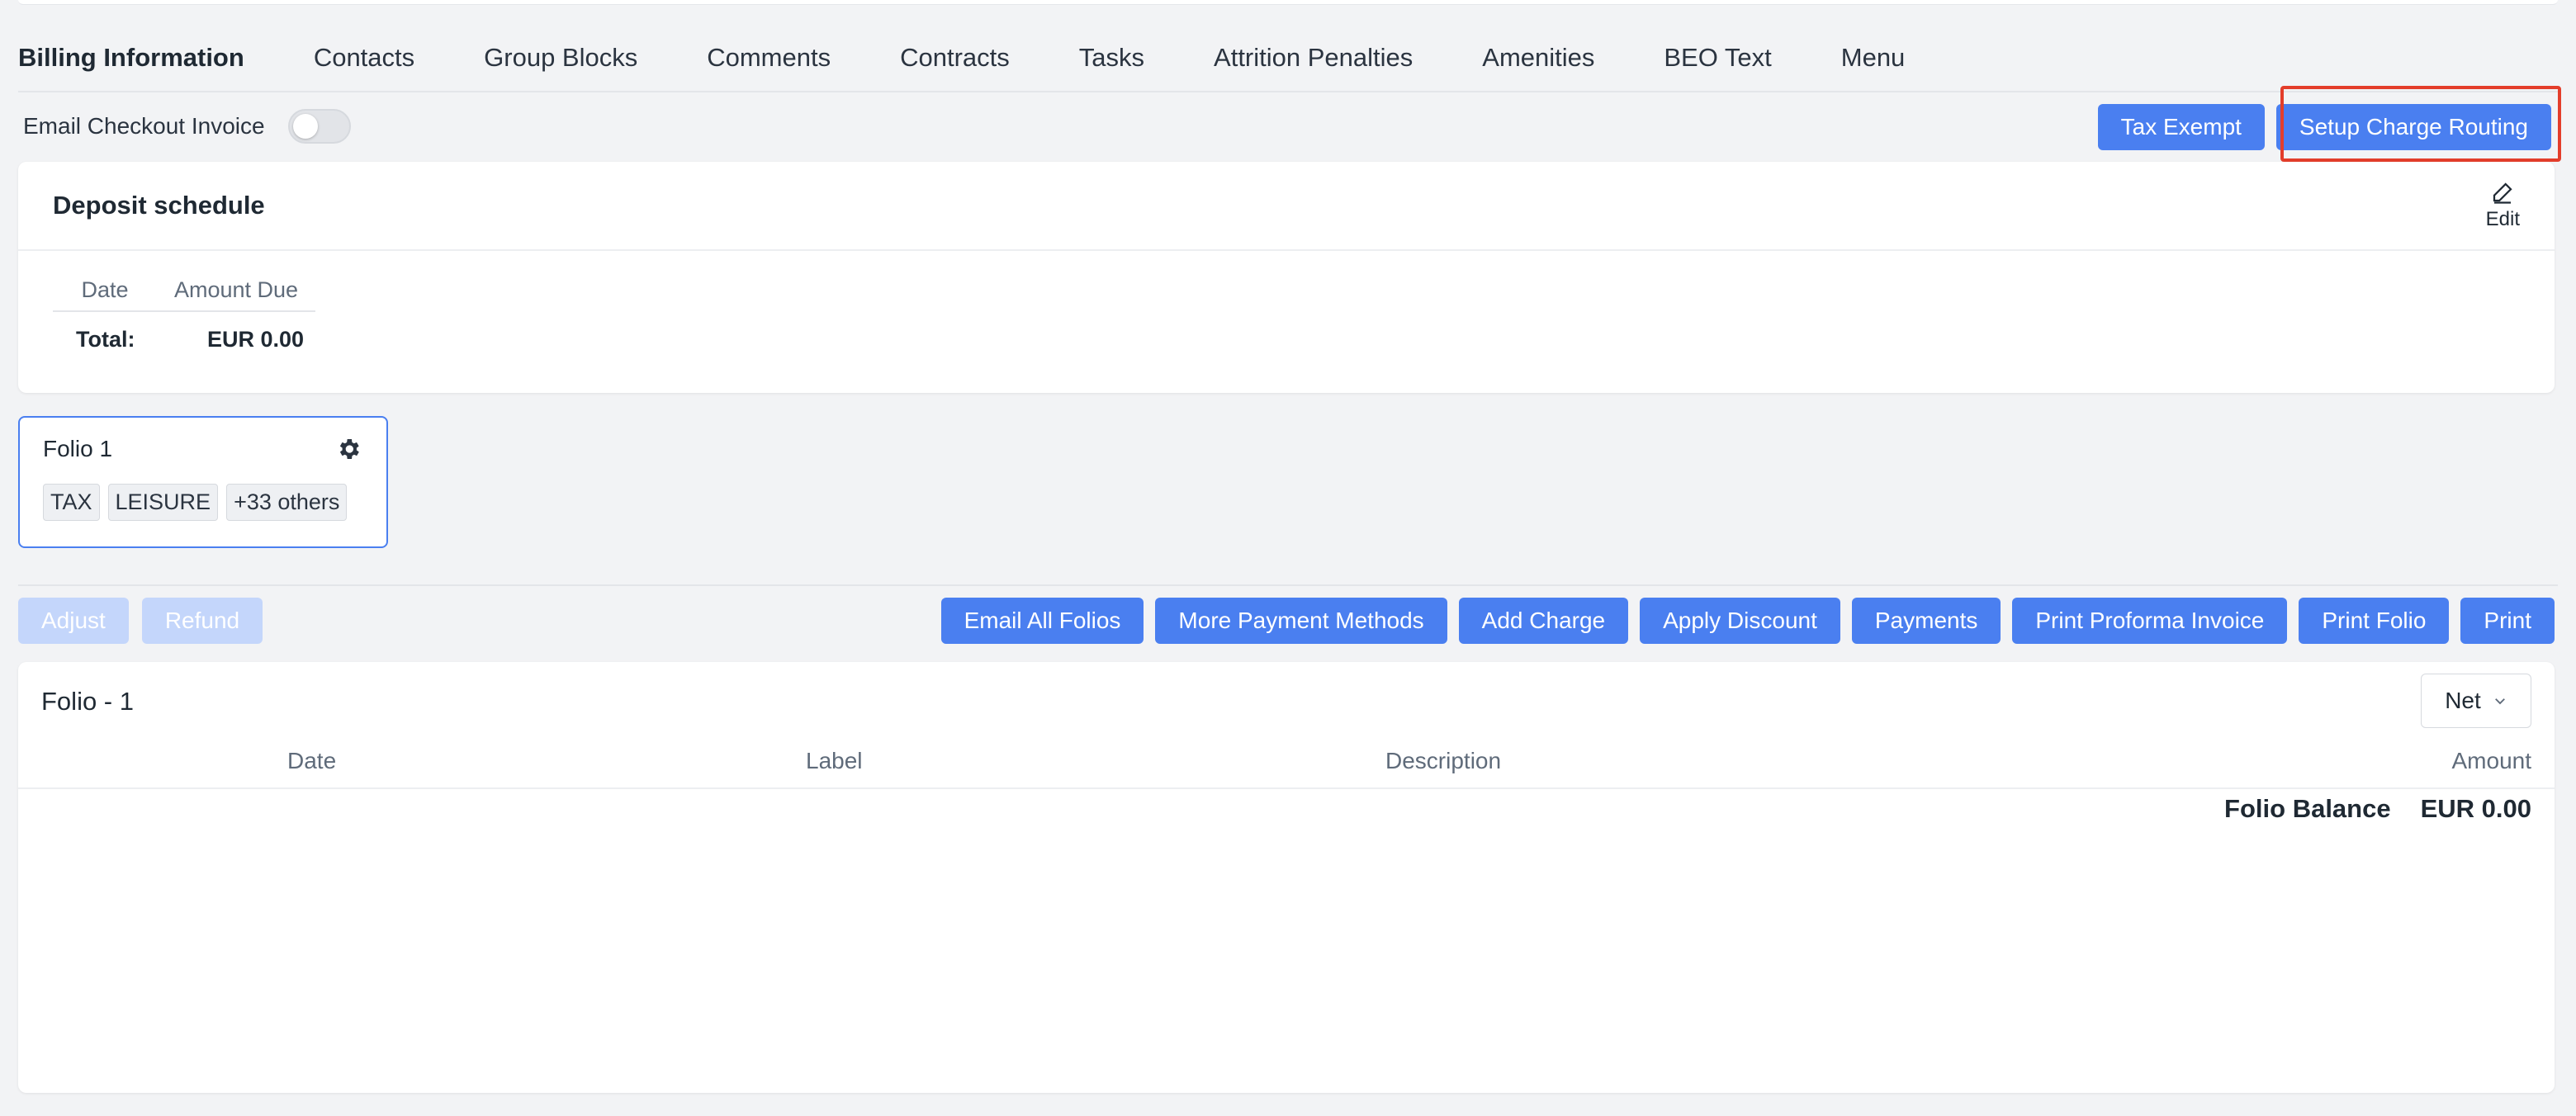  What do you see at coordinates (2502, 193) in the screenshot?
I see `pencil-icon` at bounding box center [2502, 193].